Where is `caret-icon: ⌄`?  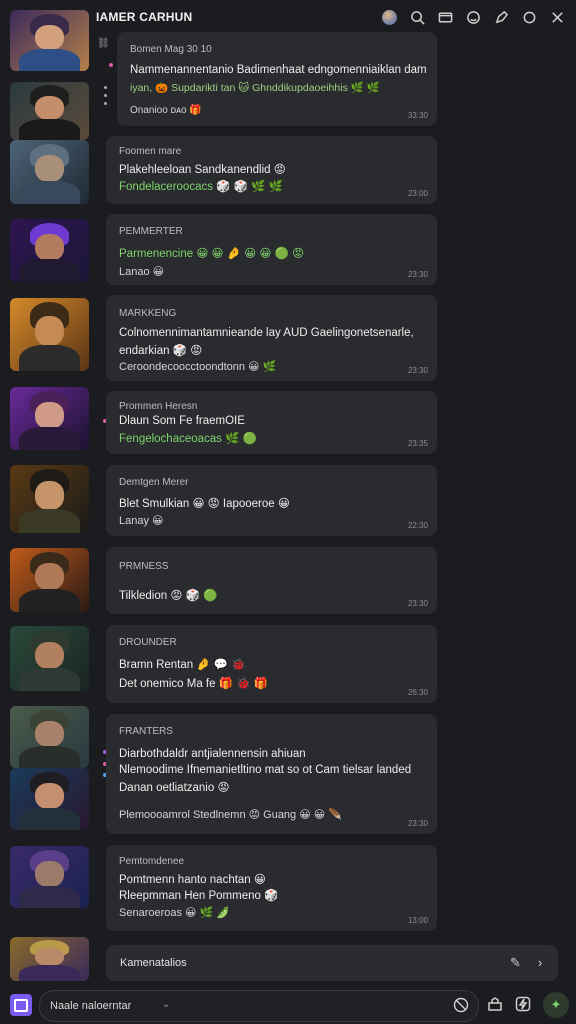
caret-icon: ⌄ is located at coordinates (166, 1004).